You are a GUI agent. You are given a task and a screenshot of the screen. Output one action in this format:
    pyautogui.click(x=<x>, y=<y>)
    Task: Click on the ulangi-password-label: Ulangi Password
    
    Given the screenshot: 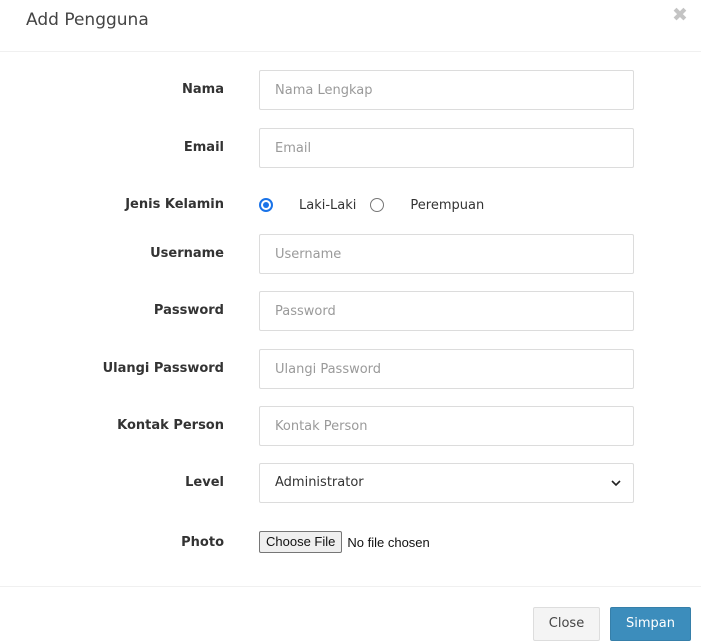 What is the action you would take?
    pyautogui.click(x=163, y=368)
    